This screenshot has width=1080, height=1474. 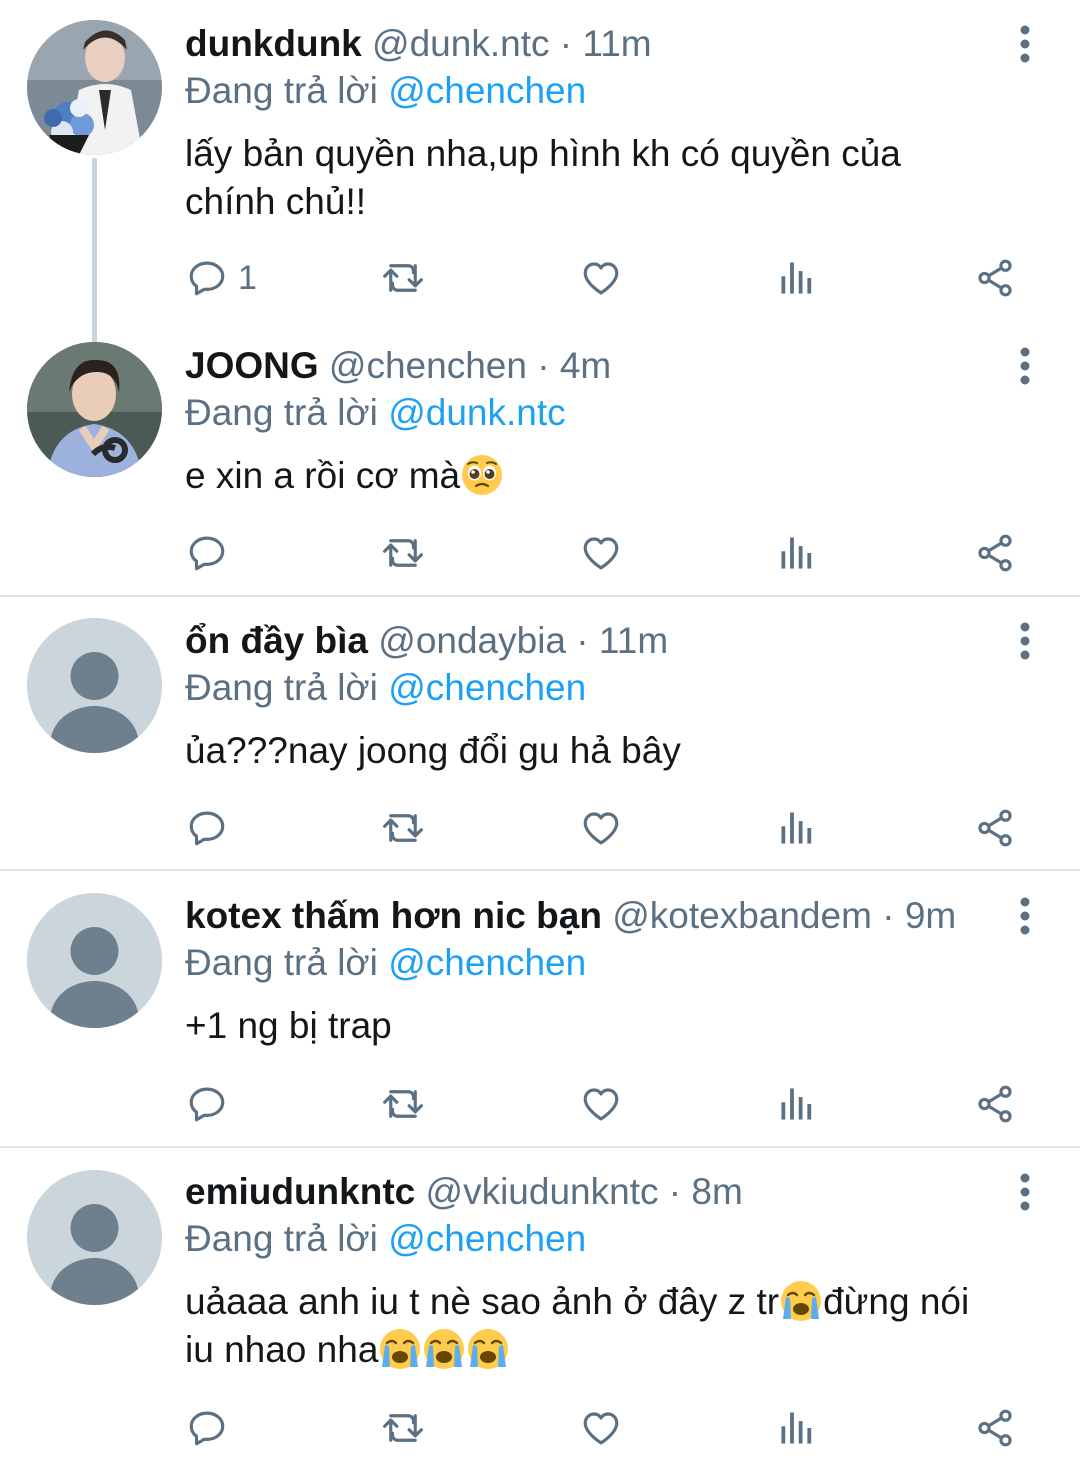 I want to click on tweet-header: JOONG @chenchen · 4m, so click(x=398, y=366).